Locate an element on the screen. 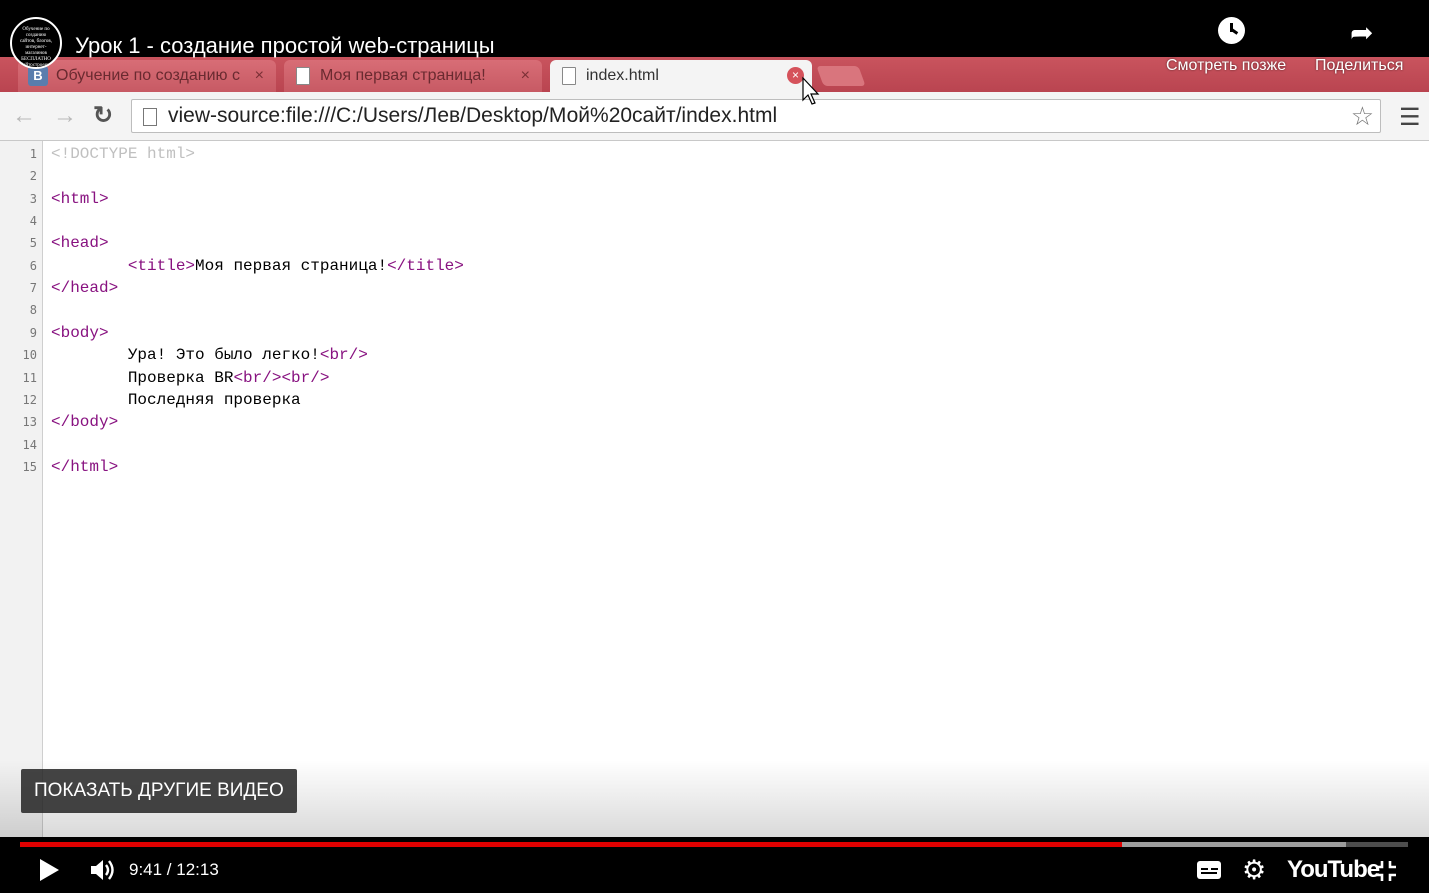  source-code: Проверка BR<br/><br/> is located at coordinates (190, 377).